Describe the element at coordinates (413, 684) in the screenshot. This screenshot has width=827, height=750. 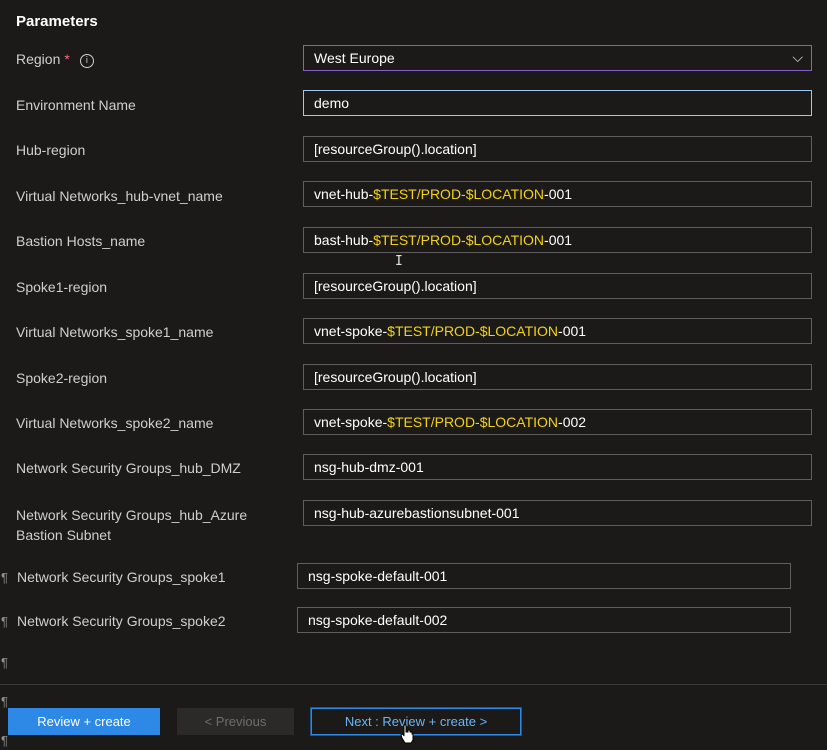
I see `footer-divider` at that location.